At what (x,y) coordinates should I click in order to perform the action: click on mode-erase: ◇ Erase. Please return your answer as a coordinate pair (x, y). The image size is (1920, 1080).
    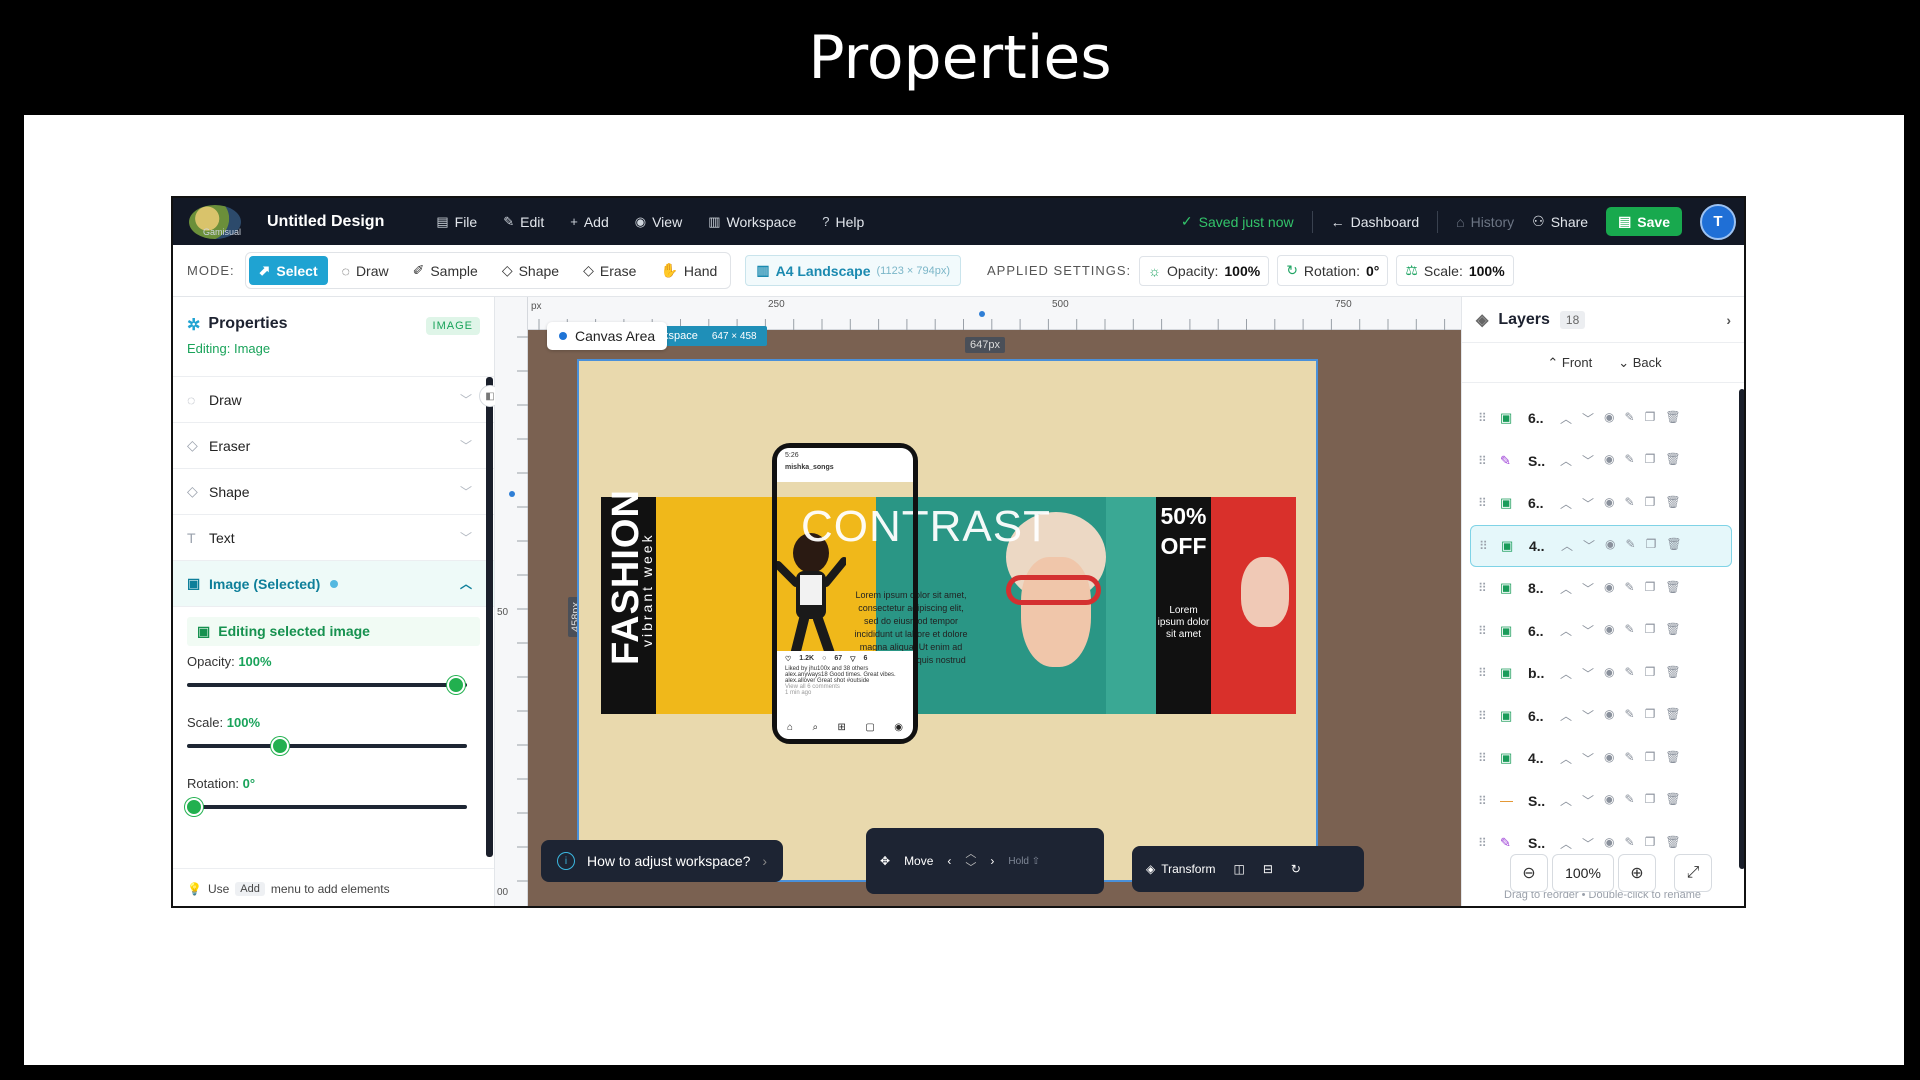
    Looking at the image, I should click on (609, 270).